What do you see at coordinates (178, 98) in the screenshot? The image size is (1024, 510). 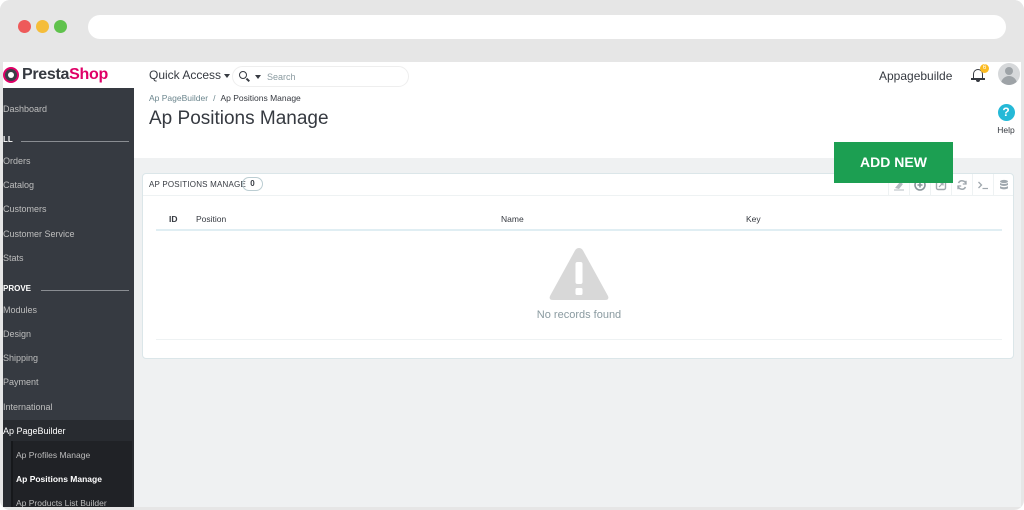 I see `breadcrumb-parent: Ap PageBuilder` at bounding box center [178, 98].